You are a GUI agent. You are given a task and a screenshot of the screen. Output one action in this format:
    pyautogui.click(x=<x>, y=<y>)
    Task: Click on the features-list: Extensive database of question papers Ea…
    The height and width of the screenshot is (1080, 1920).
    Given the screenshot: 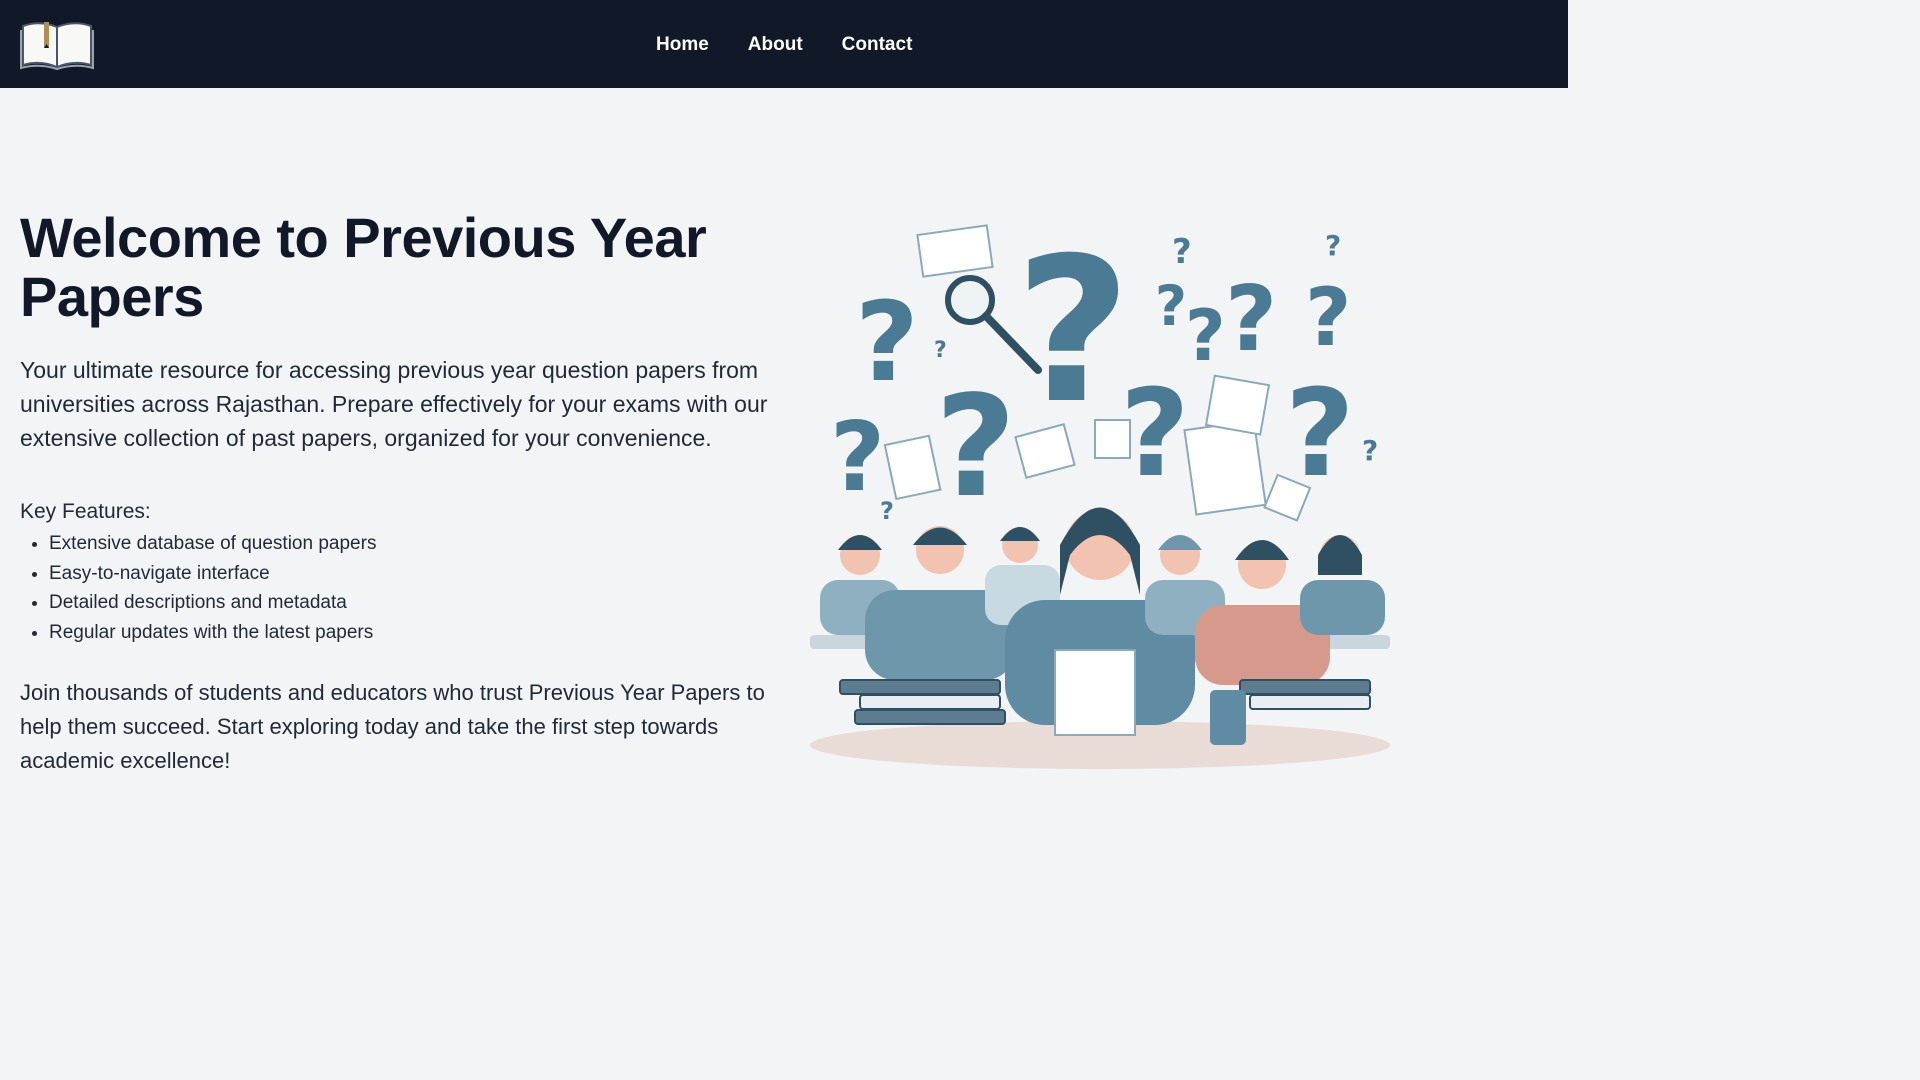 What is the action you would take?
    pyautogui.click(x=395, y=588)
    